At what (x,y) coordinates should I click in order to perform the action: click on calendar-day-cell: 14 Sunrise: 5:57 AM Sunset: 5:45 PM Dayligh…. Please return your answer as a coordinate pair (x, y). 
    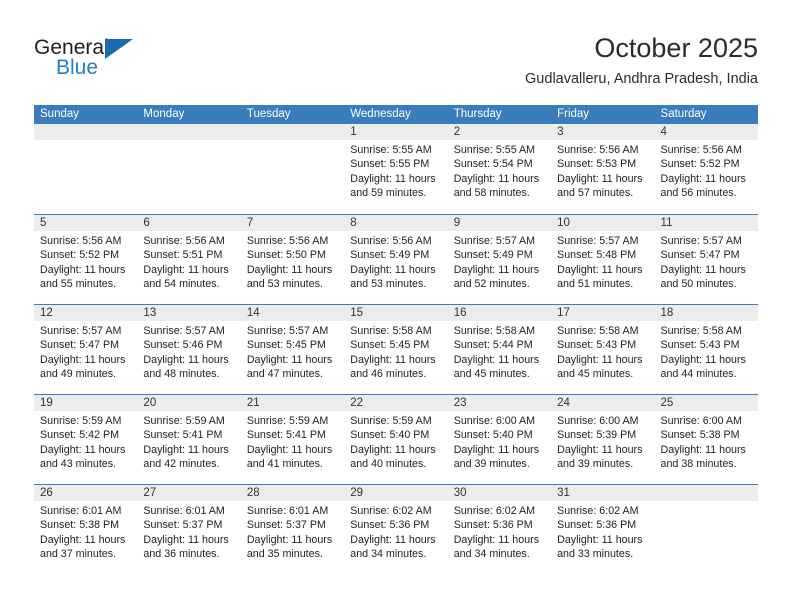
    Looking at the image, I should click on (292, 349).